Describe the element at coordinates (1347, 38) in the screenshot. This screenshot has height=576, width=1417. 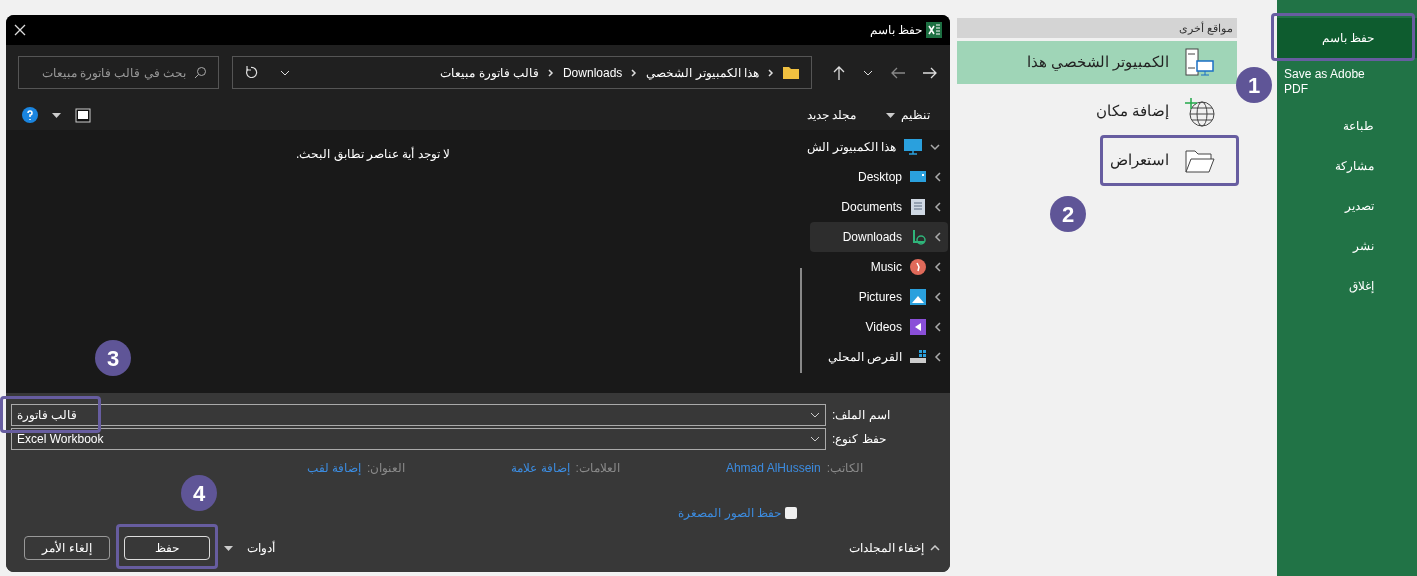
I see `sidebar-item: حفظ باسم` at that location.